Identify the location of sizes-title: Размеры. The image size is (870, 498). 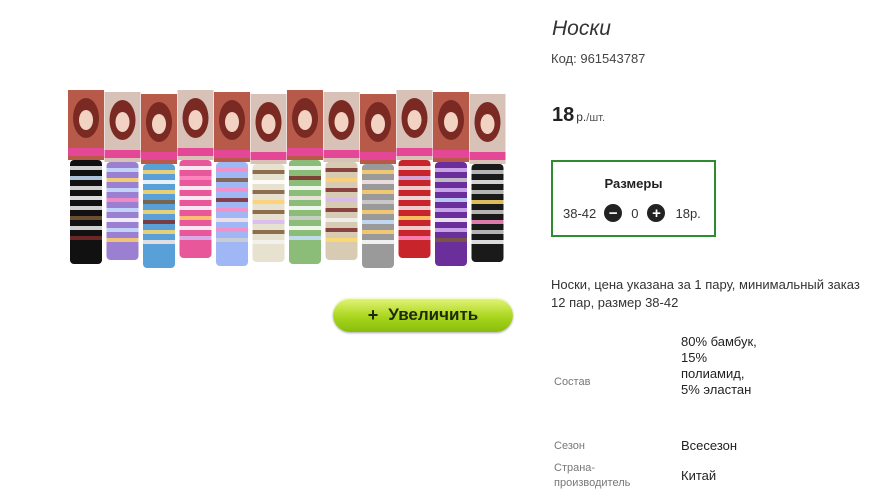
(633, 183).